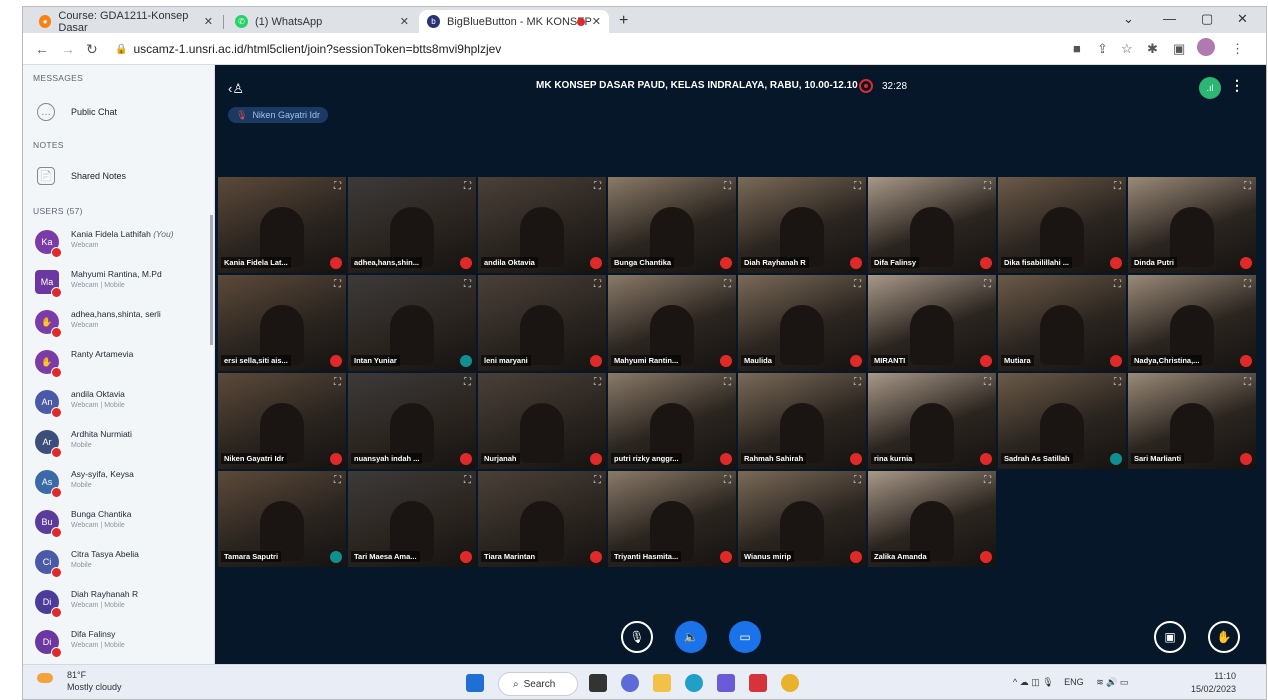 The height and width of the screenshot is (700, 1268). What do you see at coordinates (1192, 421) in the screenshot?
I see `video-tile: ⛶ Sari Marlianti` at bounding box center [1192, 421].